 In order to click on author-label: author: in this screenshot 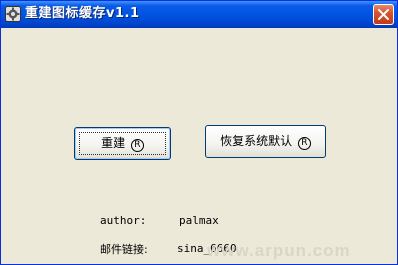, I will do `click(123, 220)`.